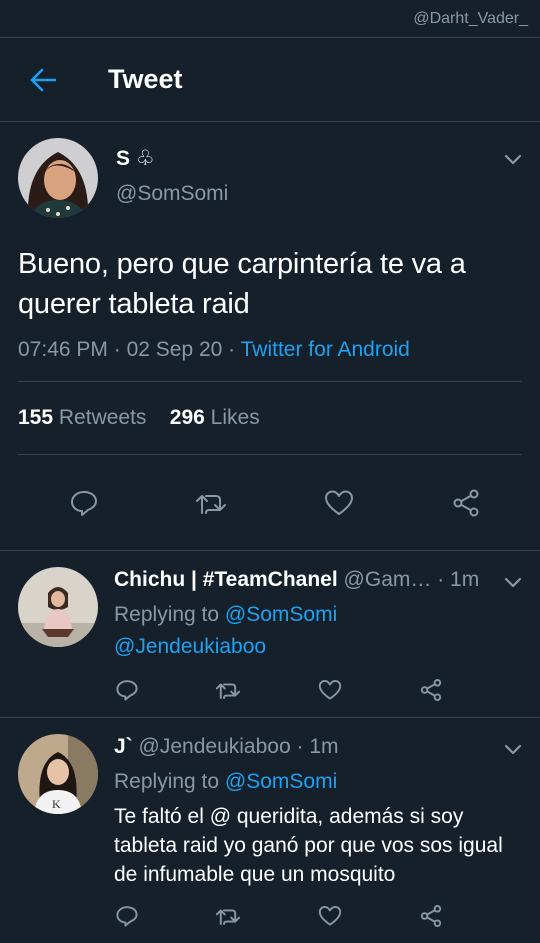 Image resolution: width=540 pixels, height=943 pixels. I want to click on retweets-stat: 155 Retweets, so click(82, 417).